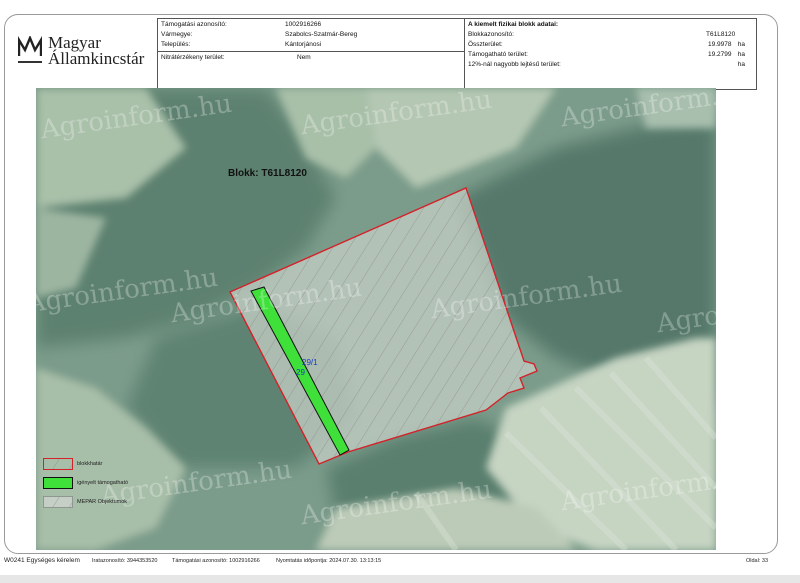 The width and height of the screenshot is (800, 583). Describe the element at coordinates (176, 44) in the screenshot. I see `settlement-label: Település:` at that location.